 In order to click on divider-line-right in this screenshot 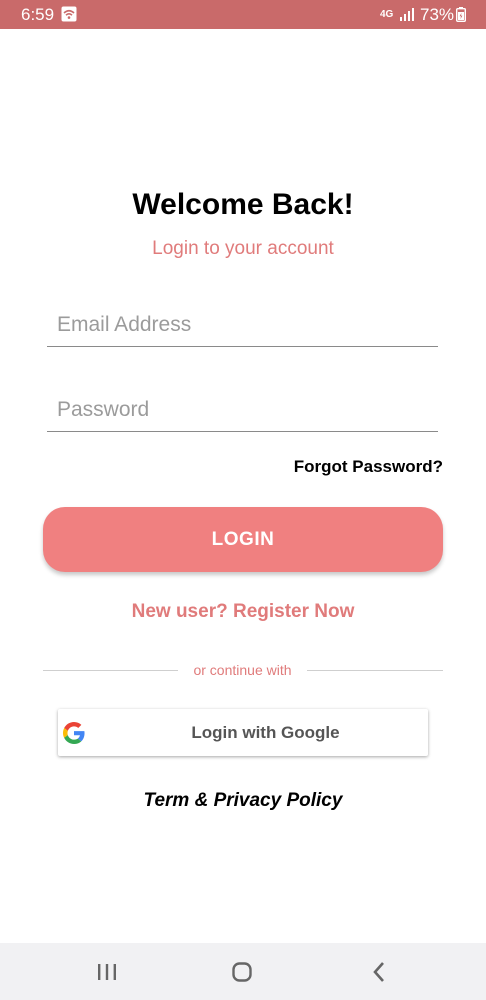, I will do `click(375, 670)`.